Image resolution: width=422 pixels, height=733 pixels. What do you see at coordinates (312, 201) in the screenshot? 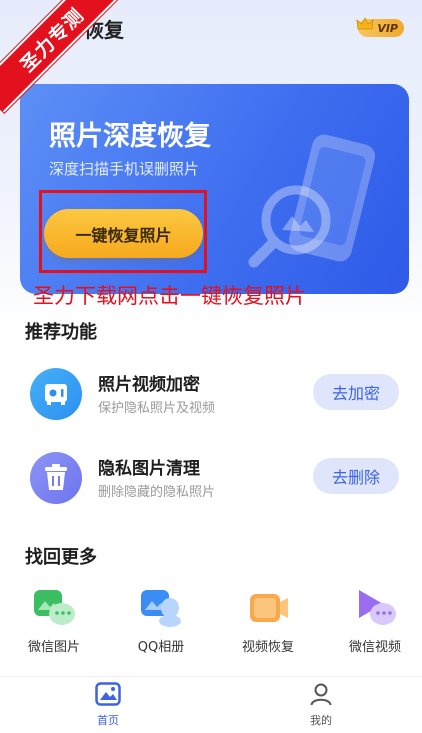
I see `phone-magnifier-illustration` at bounding box center [312, 201].